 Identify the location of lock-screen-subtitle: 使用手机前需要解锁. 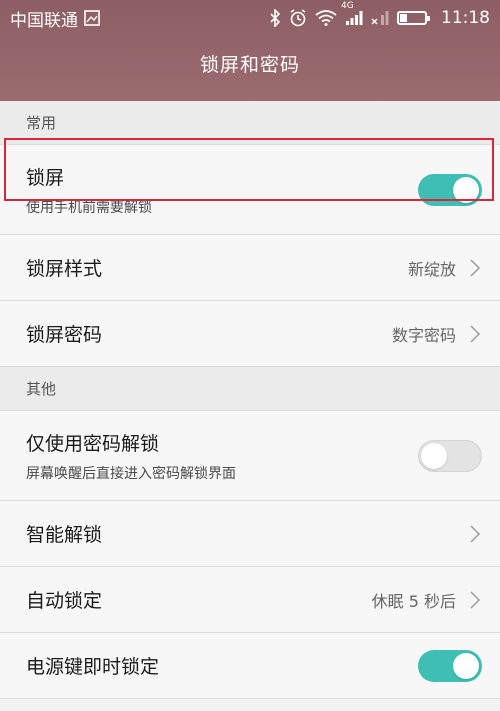
(89, 207).